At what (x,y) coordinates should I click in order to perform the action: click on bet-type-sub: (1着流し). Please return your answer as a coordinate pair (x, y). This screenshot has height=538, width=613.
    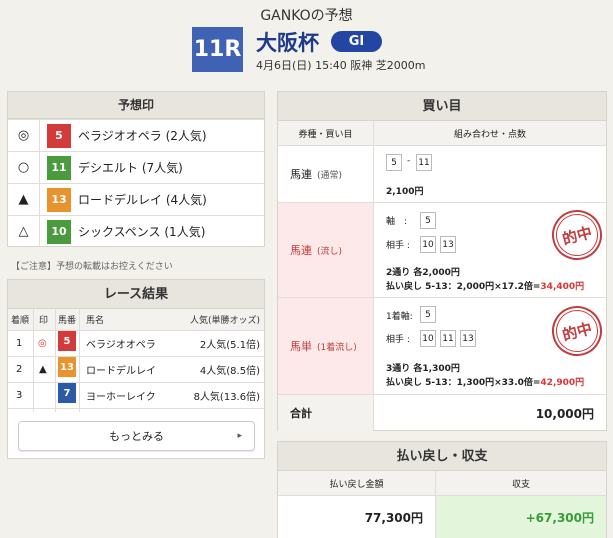
    Looking at the image, I should click on (337, 347).